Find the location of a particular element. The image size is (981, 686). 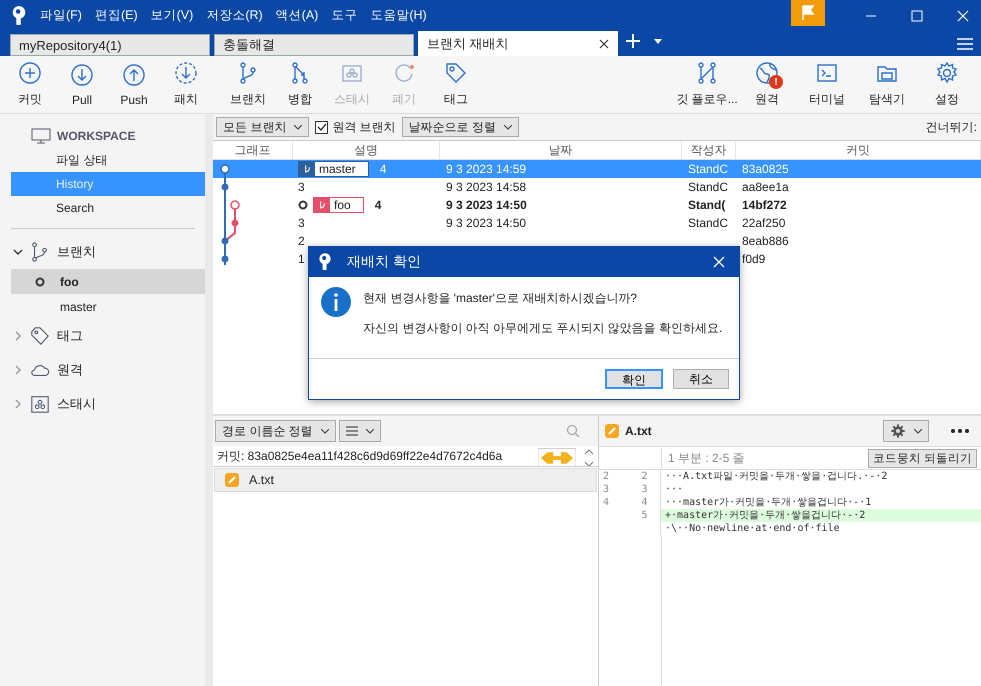

maximize-icon is located at coordinates (917, 16).